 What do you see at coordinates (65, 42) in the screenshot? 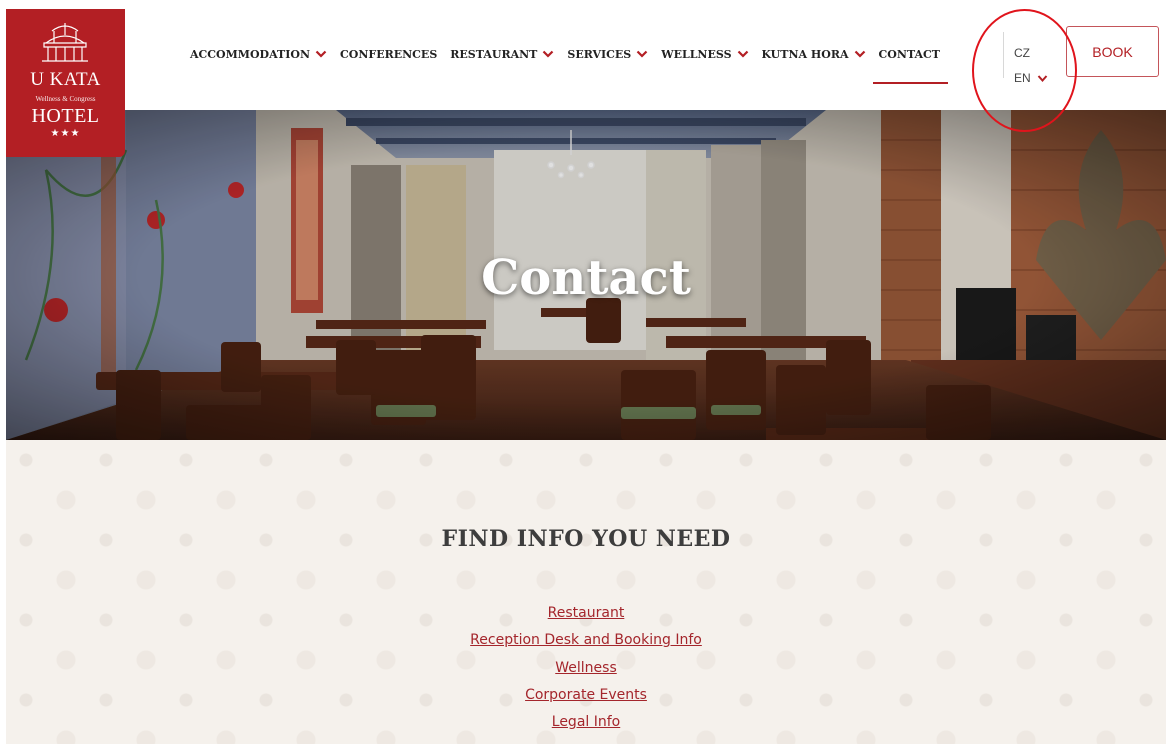
I see `castle-logo-icon` at bounding box center [65, 42].